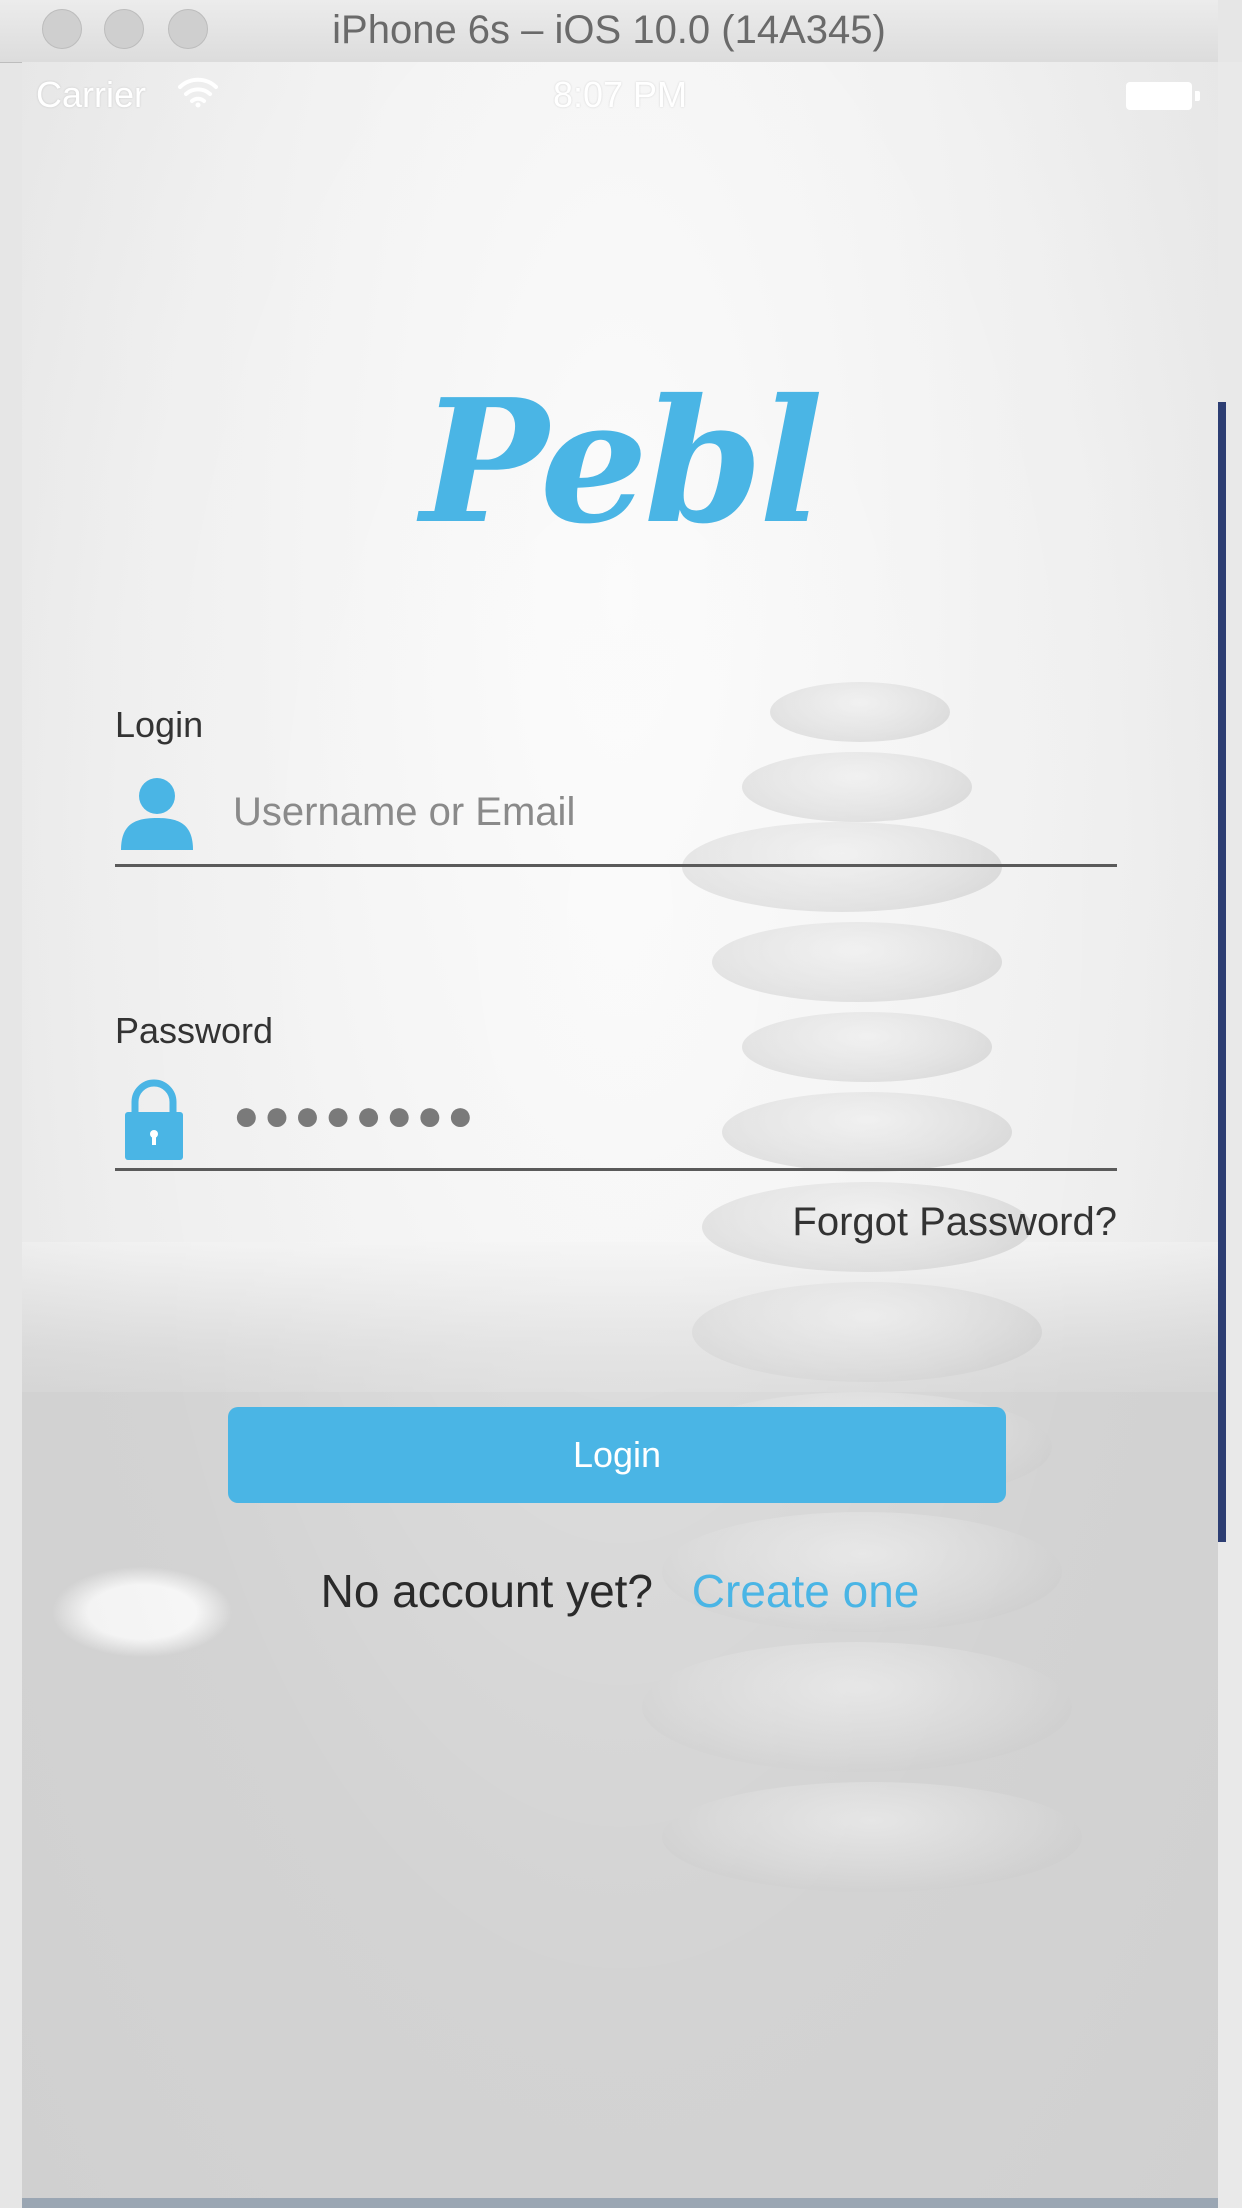 This screenshot has height=2208, width=1242. I want to click on signup-question: No account yet?, so click(487, 1591).